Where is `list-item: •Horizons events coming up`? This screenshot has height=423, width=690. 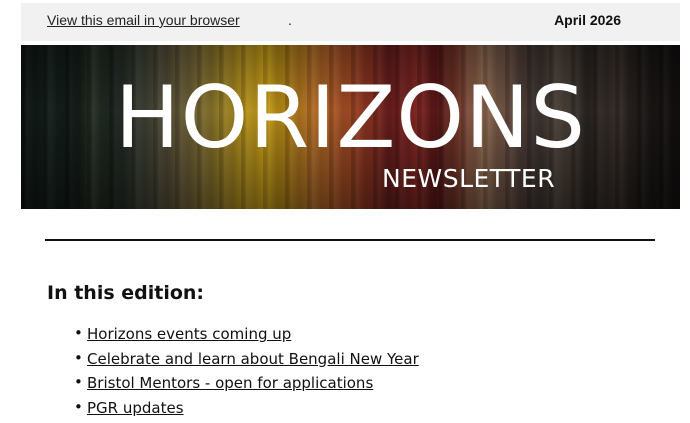 list-item: •Horizons events coming up is located at coordinates (245, 337).